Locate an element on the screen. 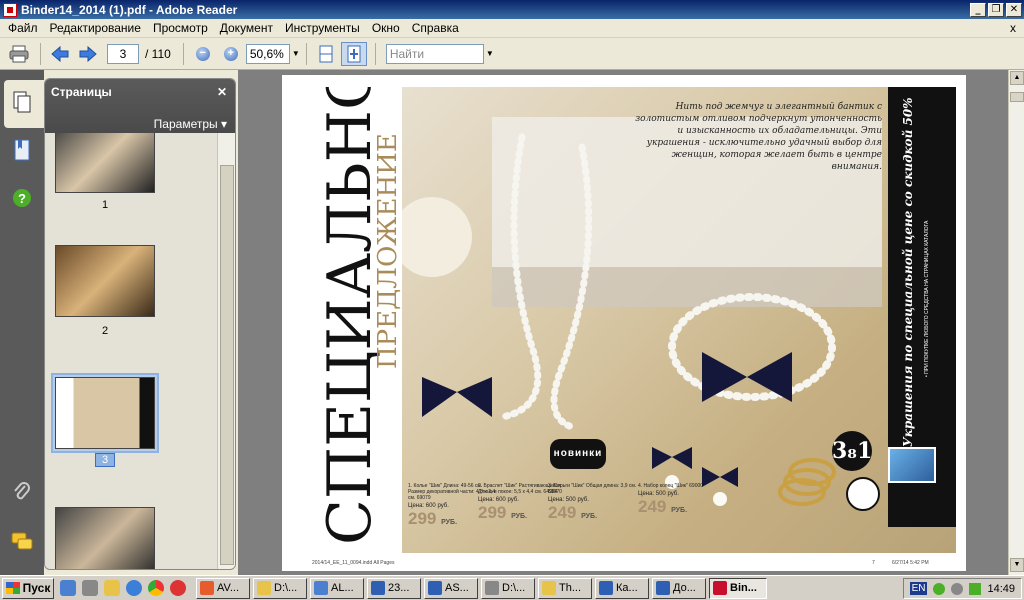 The image size is (1024, 600). navigation-rail: ? is located at coordinates (22, 322).